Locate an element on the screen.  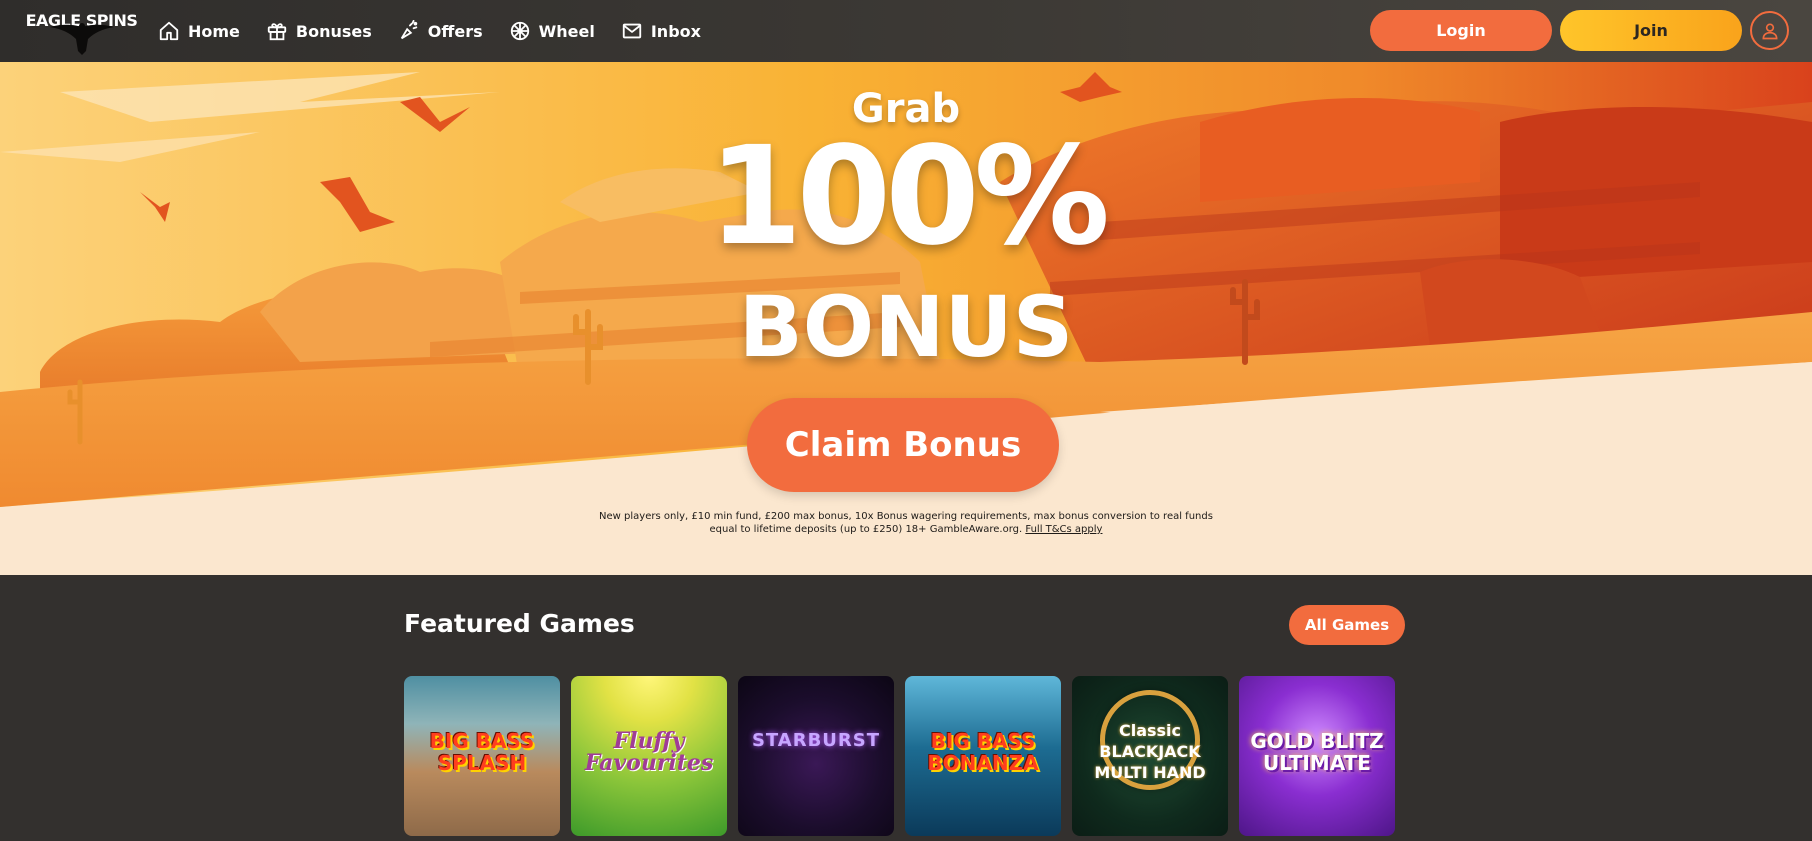
gift-icon is located at coordinates (277, 32).